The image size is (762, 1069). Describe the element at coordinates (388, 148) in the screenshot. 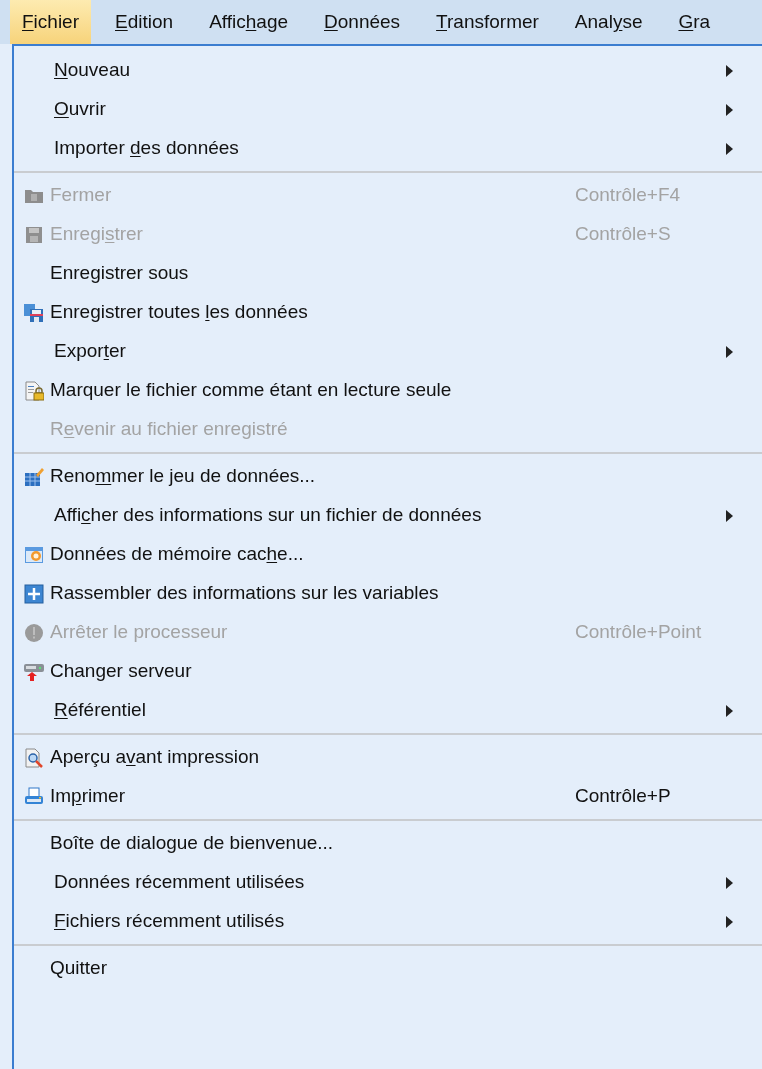

I see `menu-item: Importer des données` at that location.